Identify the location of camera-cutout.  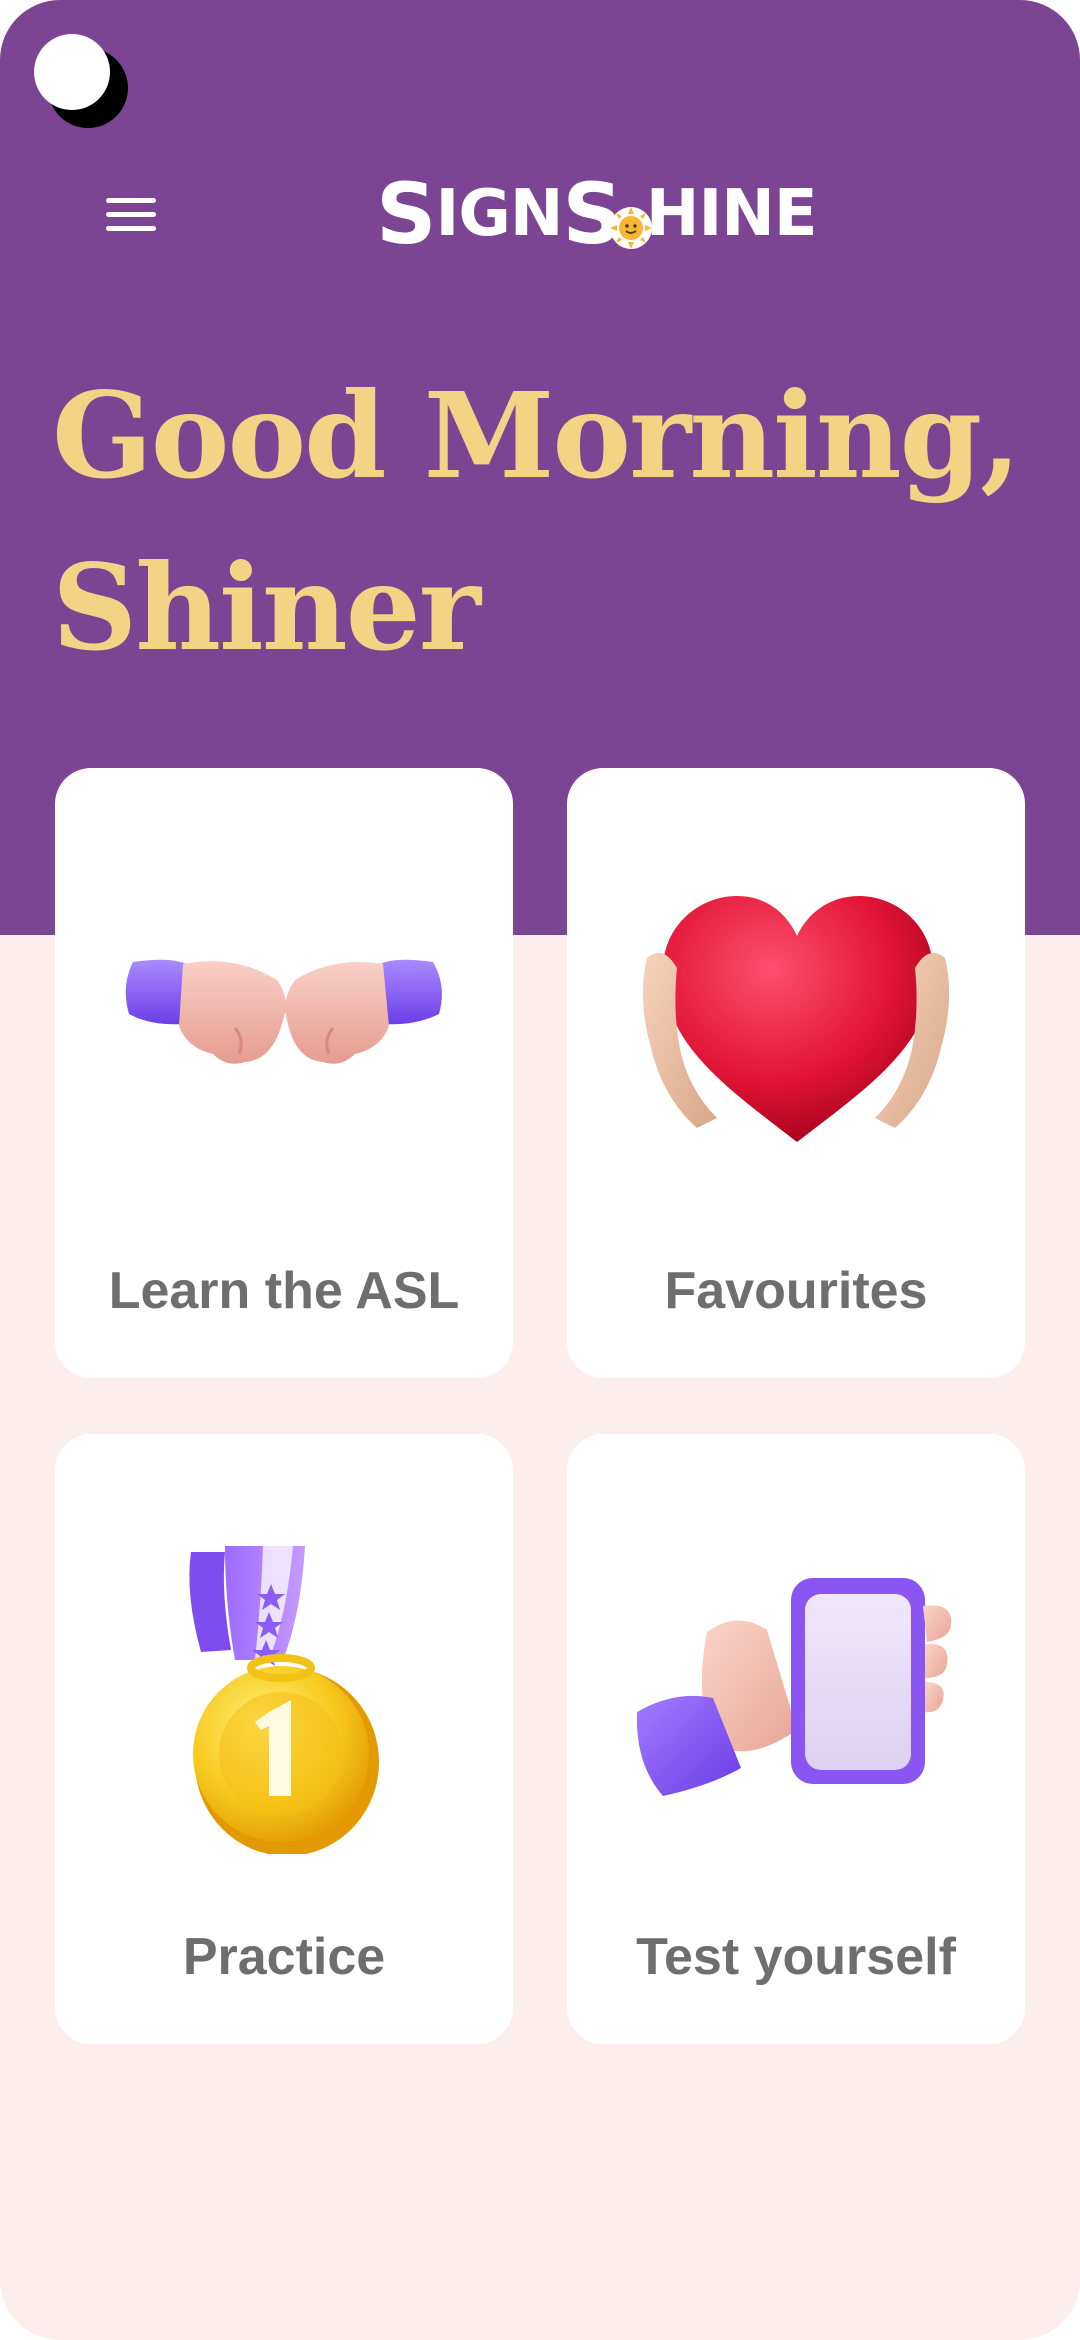
(81, 81).